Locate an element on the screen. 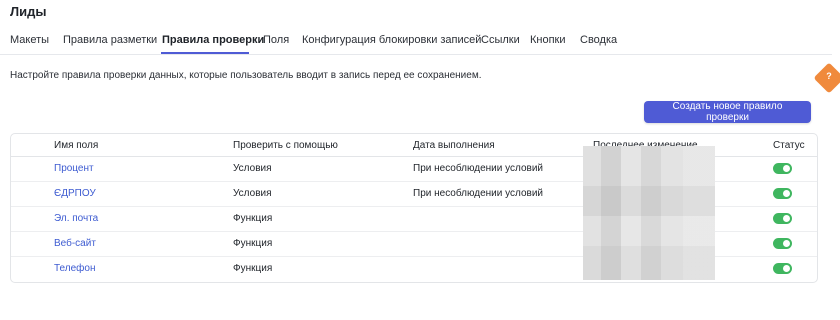  column-header-field-name: Имя поля is located at coordinates (76, 145).